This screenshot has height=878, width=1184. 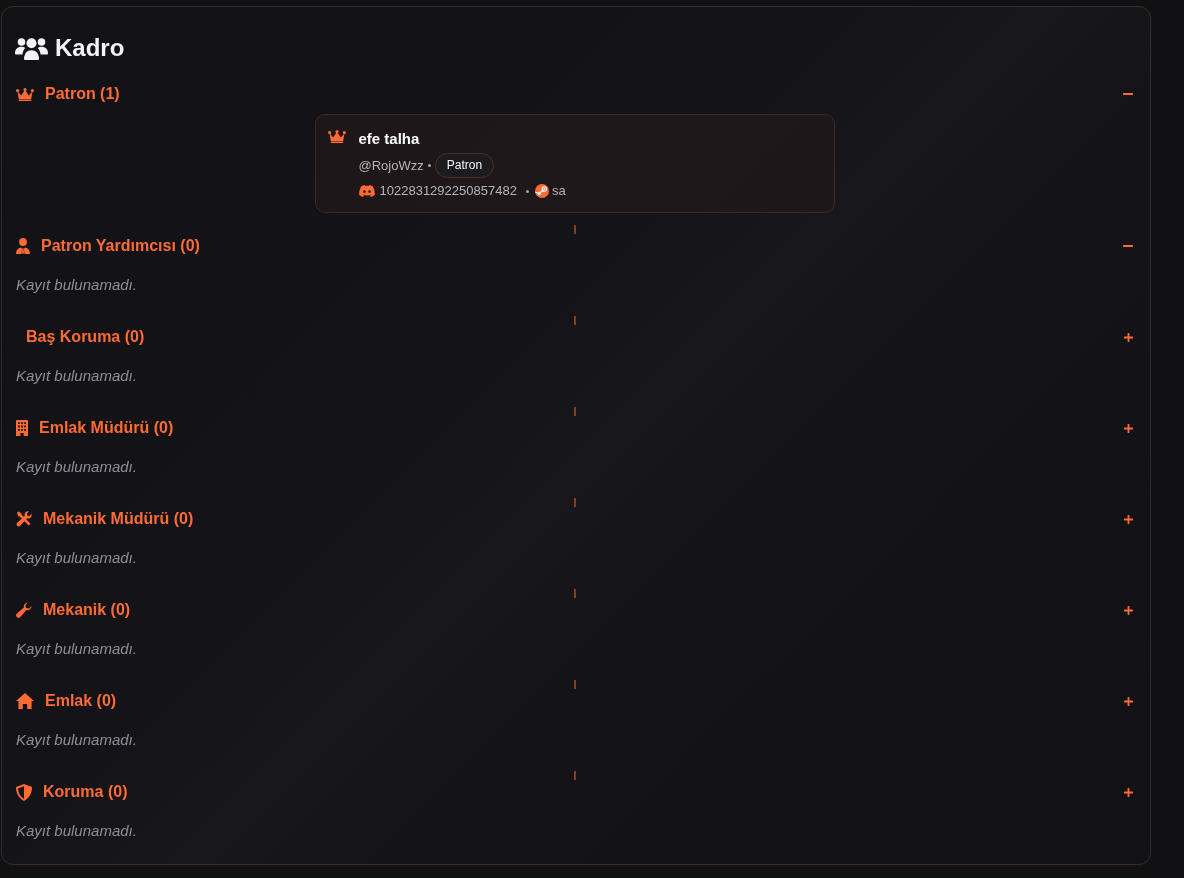 I want to click on building-icon, so click(x=22, y=428).